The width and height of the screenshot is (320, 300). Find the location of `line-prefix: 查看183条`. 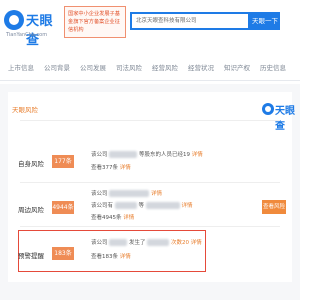

line-prefix: 查看183条 is located at coordinates (104, 257).